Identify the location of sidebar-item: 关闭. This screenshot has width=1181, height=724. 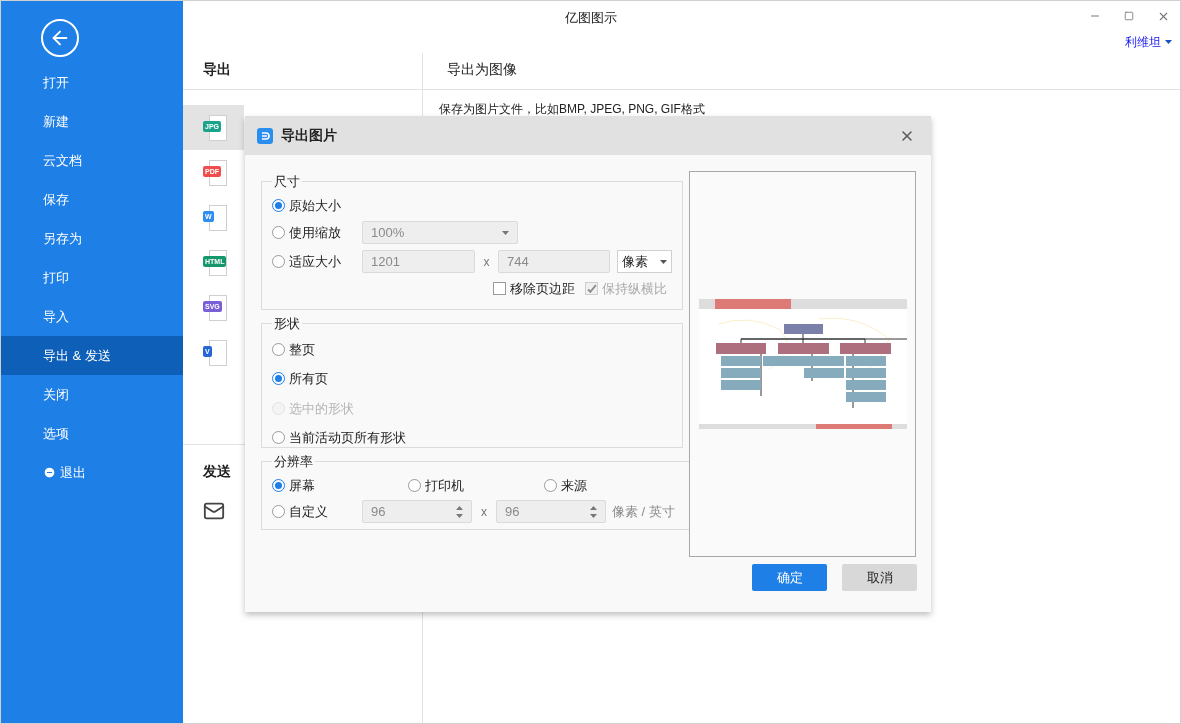
(92, 394).